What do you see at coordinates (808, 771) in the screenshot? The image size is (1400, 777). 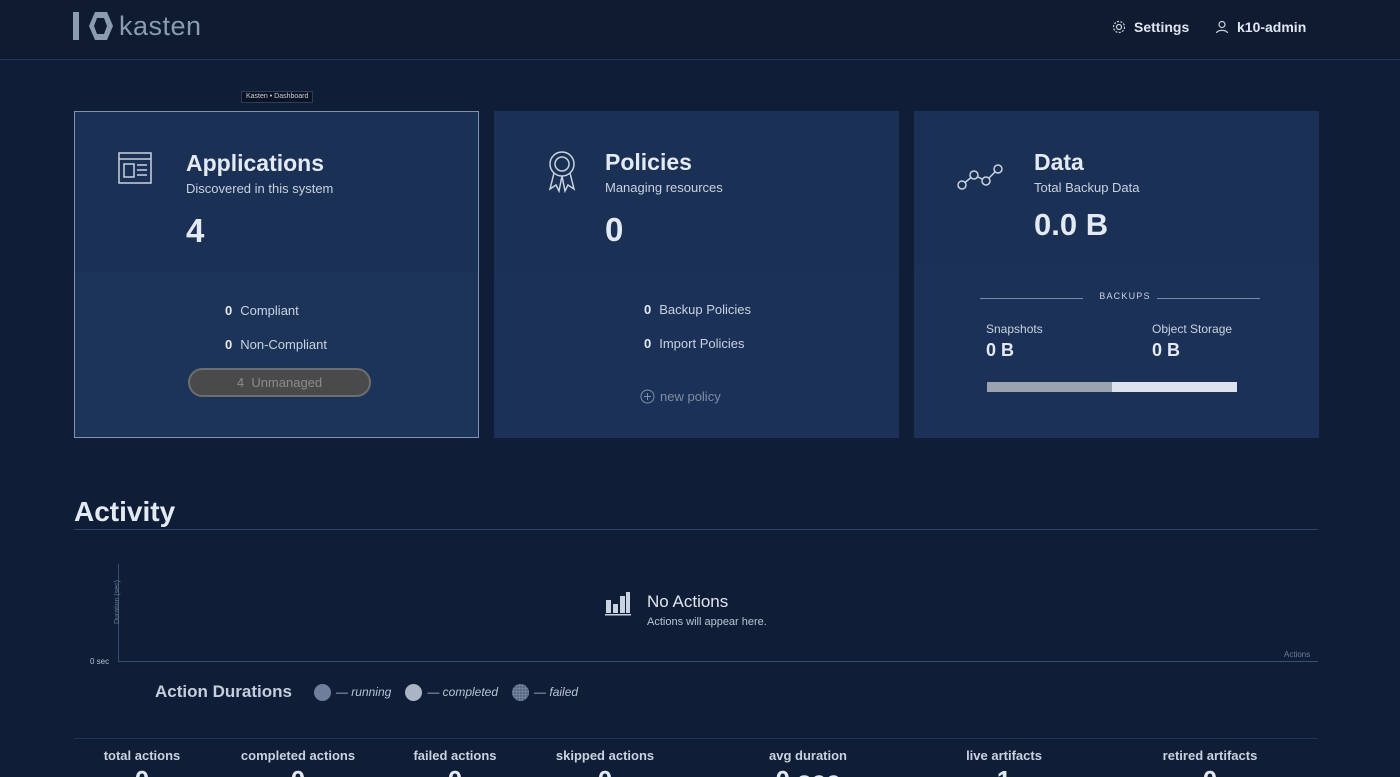 I see `summary-value: 0 sec` at bounding box center [808, 771].